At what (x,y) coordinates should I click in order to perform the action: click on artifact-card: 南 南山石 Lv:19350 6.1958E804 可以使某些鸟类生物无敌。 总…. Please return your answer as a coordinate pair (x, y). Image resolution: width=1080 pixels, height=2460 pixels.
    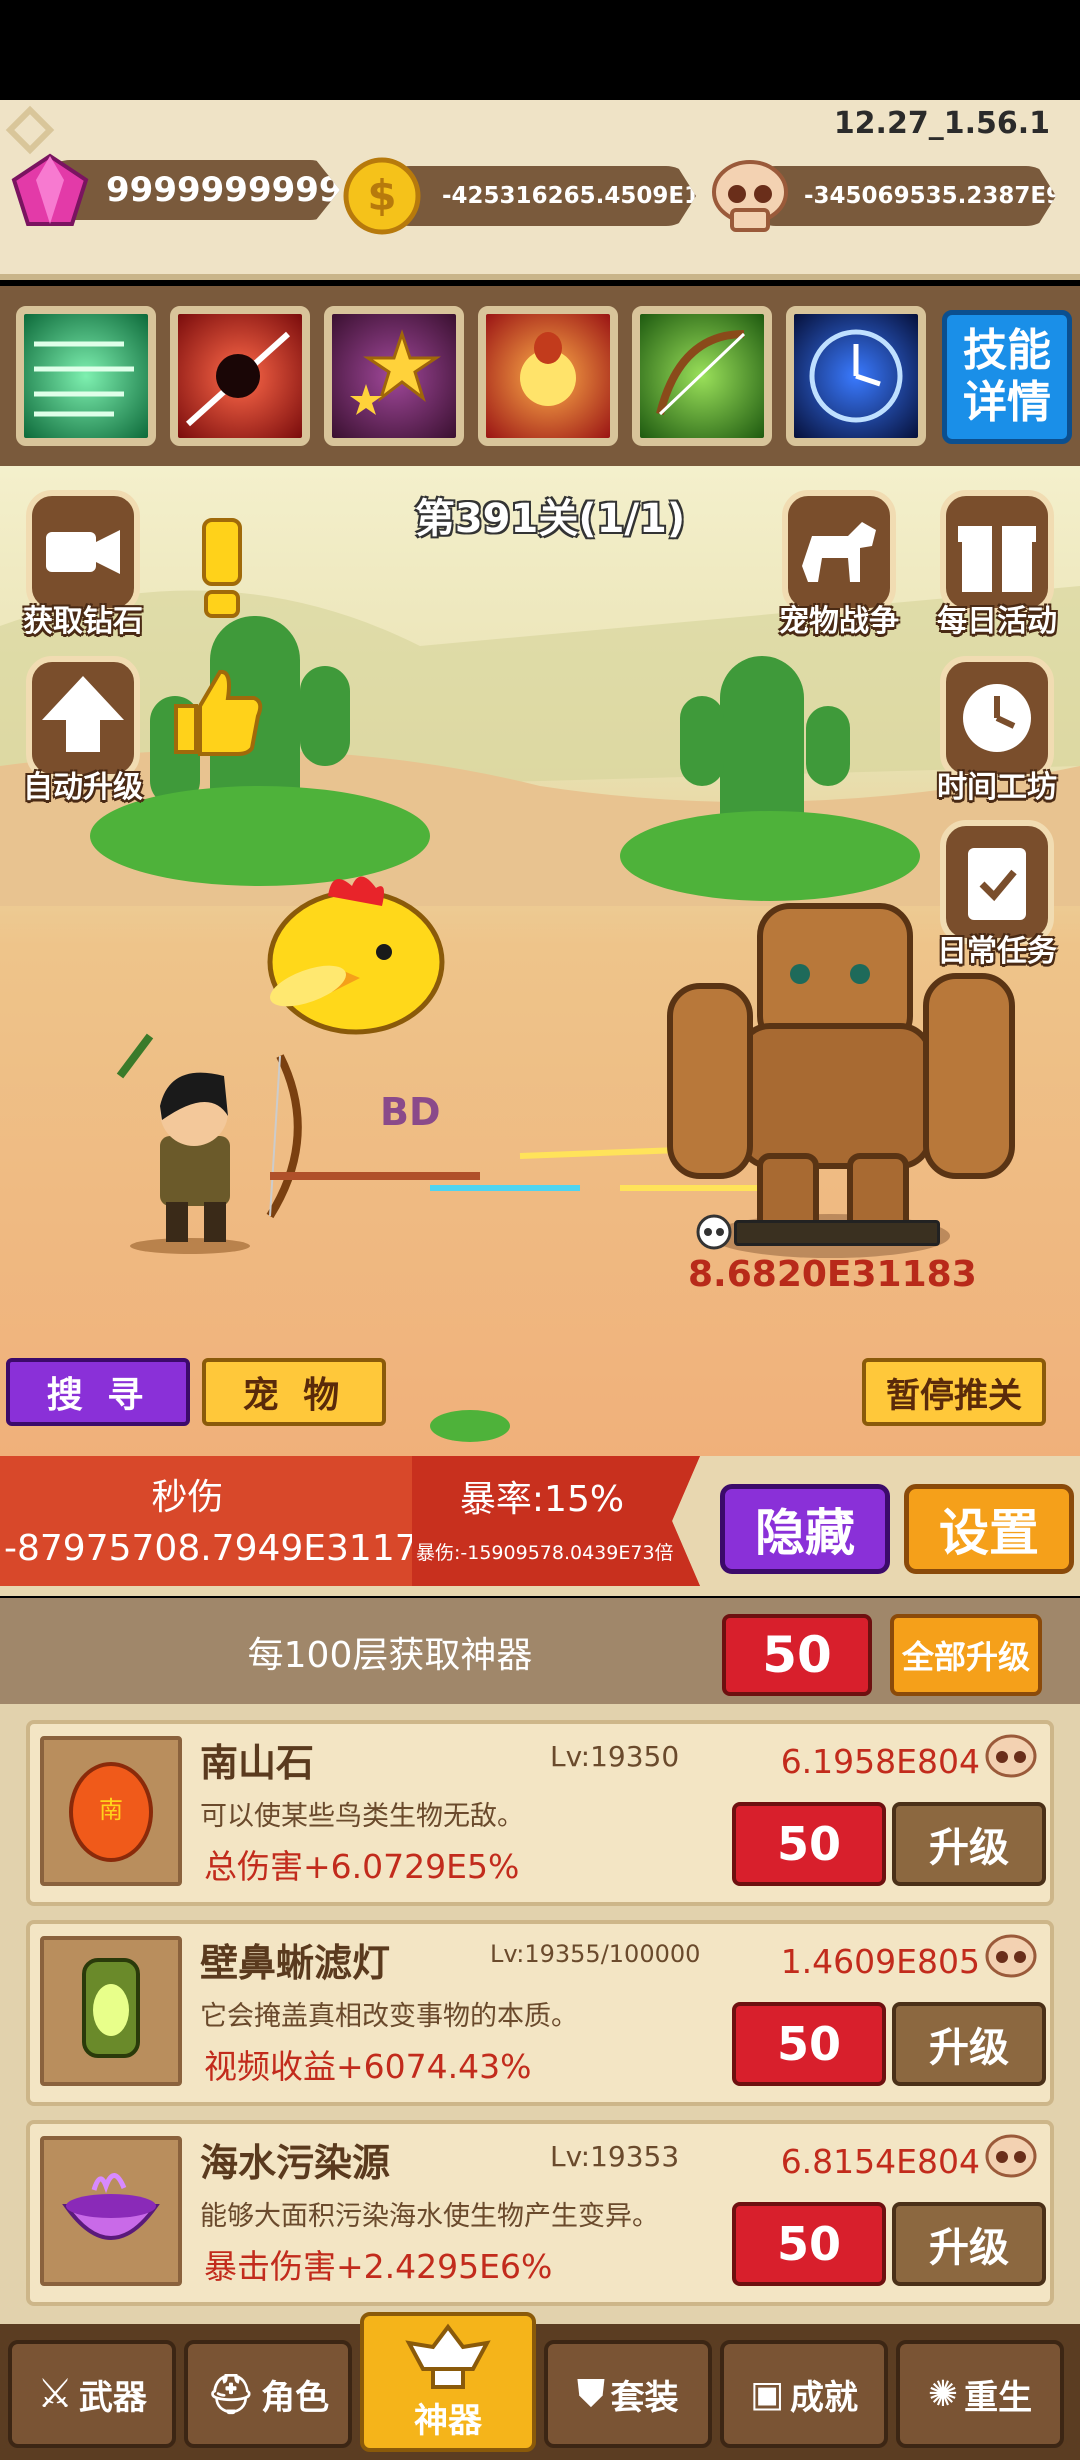
    Looking at the image, I should click on (540, 1813).